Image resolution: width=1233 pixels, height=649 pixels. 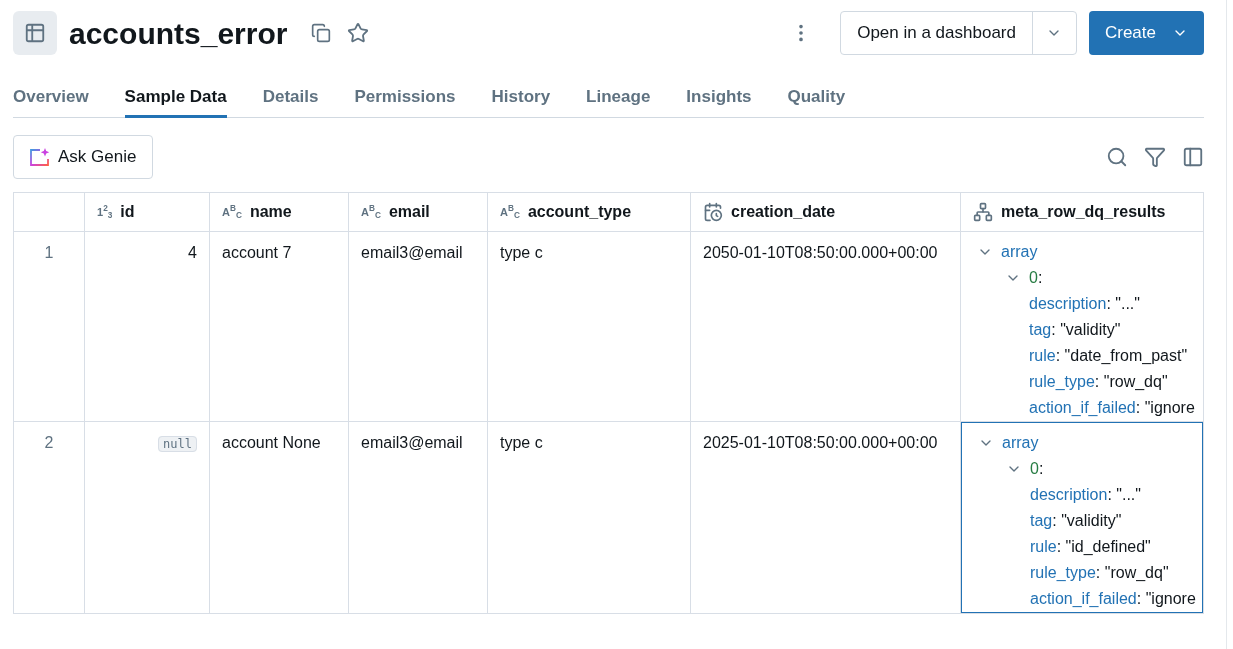 What do you see at coordinates (1155, 157) in the screenshot?
I see `filter-icon` at bounding box center [1155, 157].